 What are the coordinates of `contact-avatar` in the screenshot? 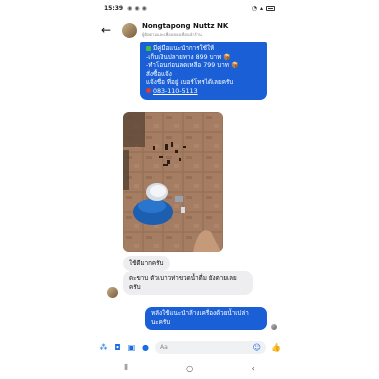 It's located at (129, 30).